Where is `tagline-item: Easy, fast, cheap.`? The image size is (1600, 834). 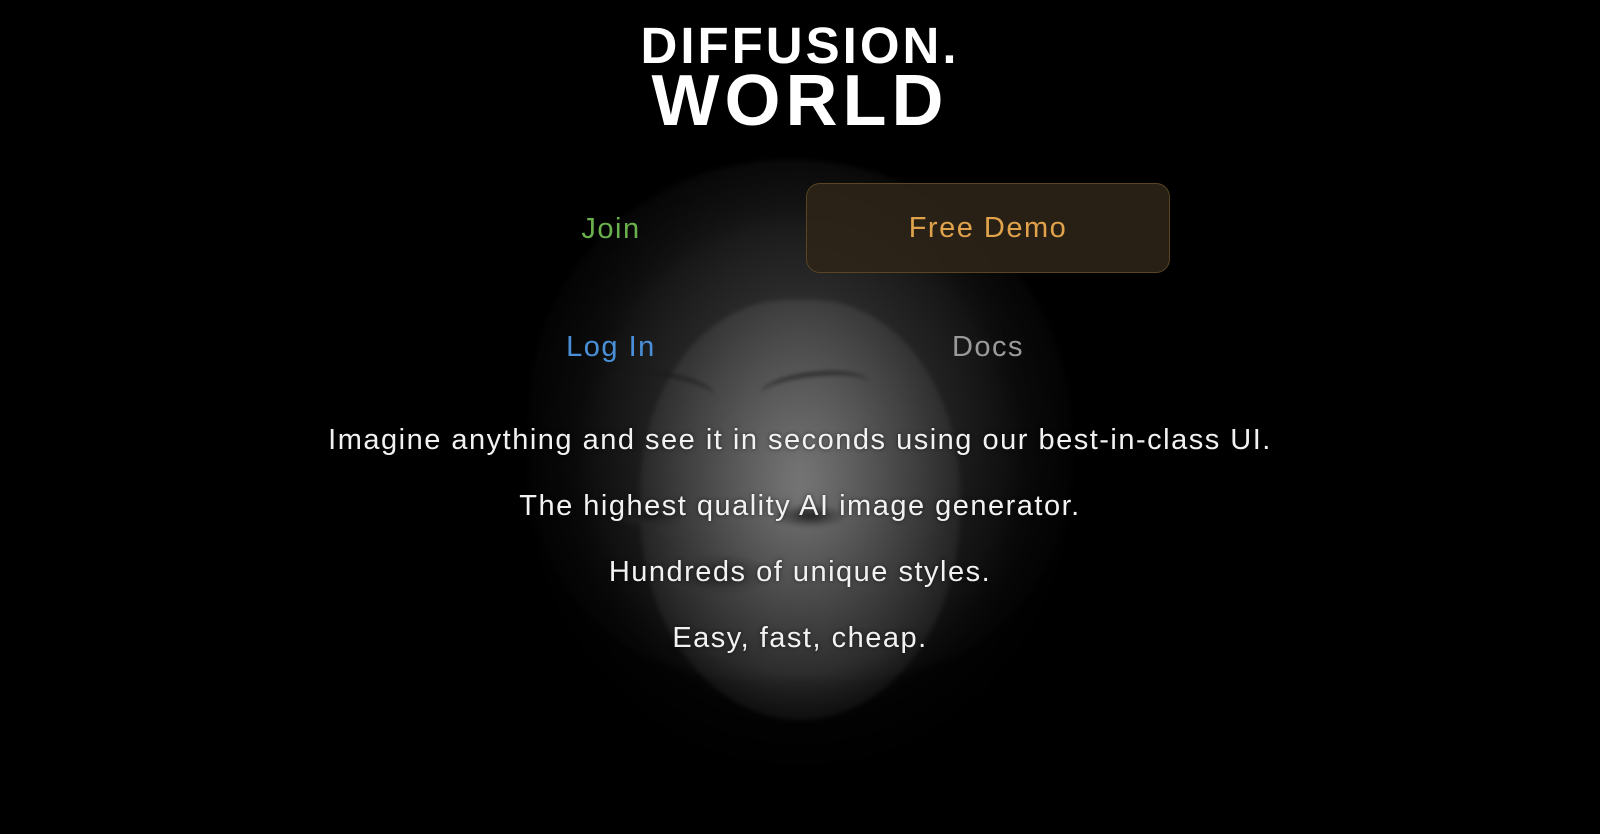
tagline-item: Easy, fast, cheap. is located at coordinates (800, 638).